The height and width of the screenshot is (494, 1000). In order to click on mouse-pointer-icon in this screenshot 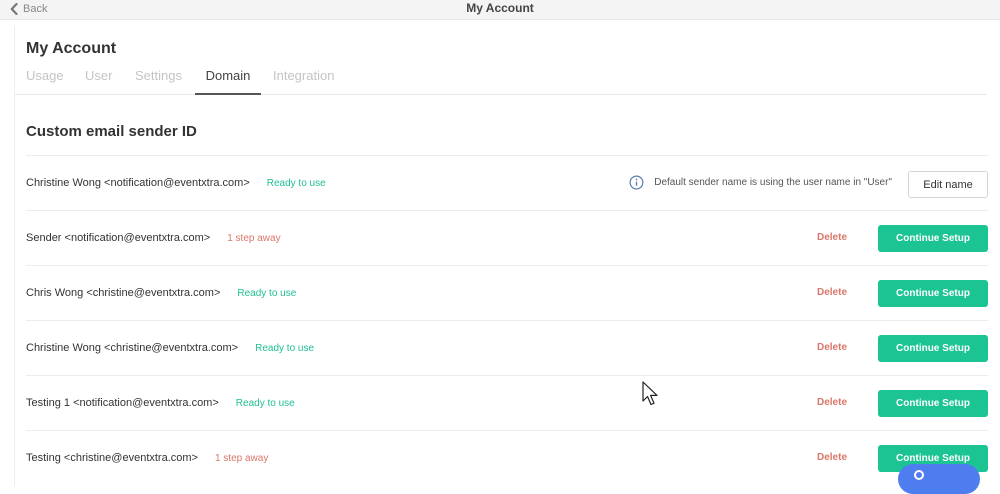, I will do `click(650, 393)`.